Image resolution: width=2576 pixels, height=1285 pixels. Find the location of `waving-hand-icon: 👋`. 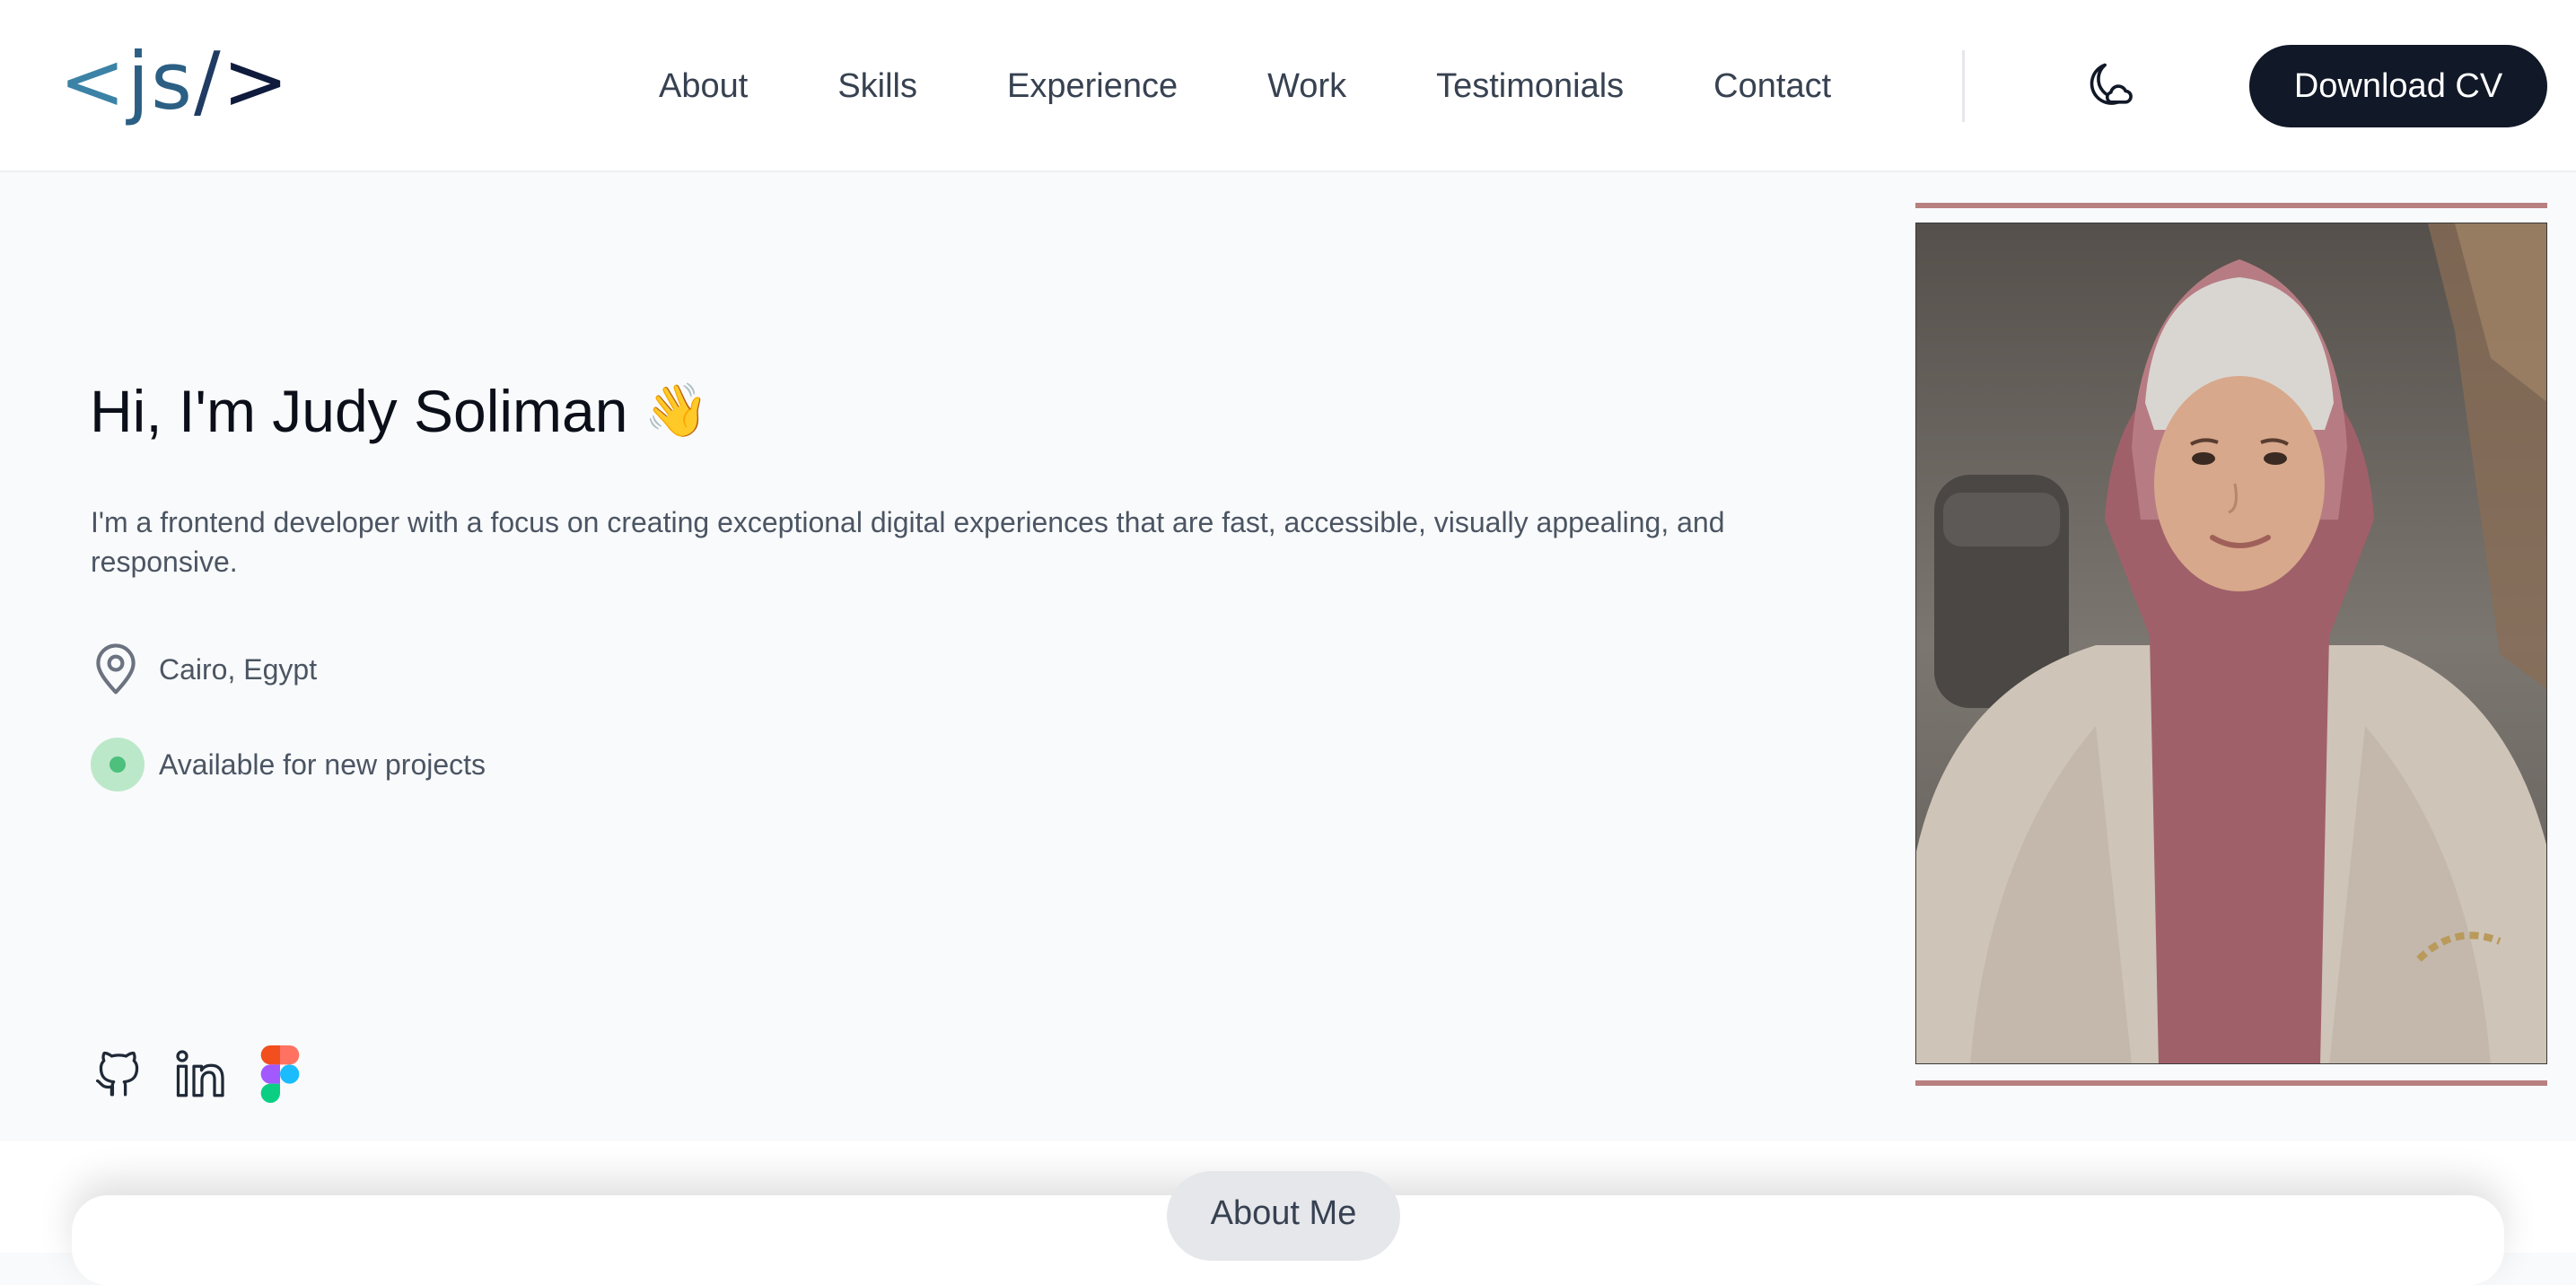

waving-hand-icon: 👋 is located at coordinates (676, 410).